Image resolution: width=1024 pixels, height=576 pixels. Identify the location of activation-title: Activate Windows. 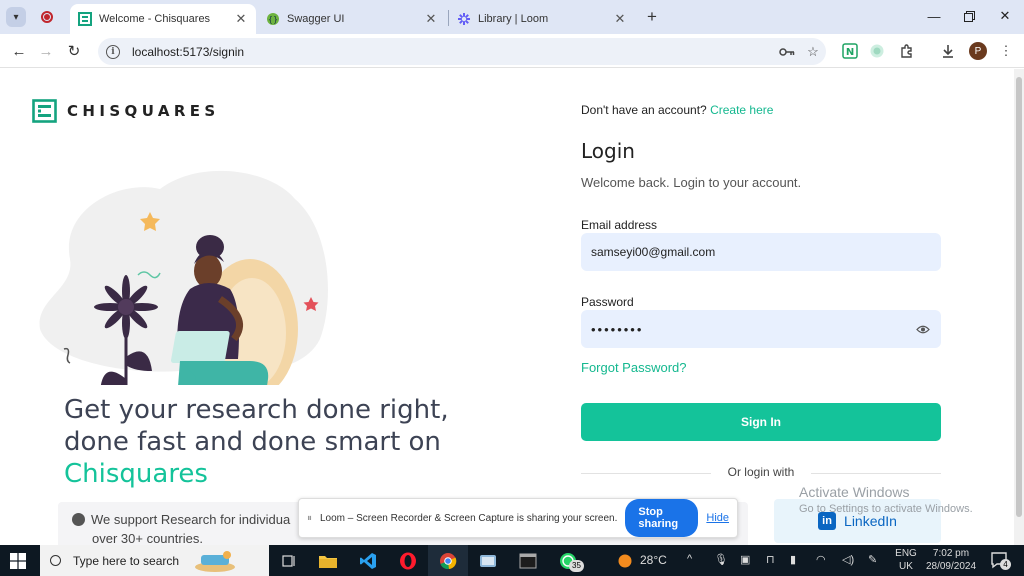
(854, 492).